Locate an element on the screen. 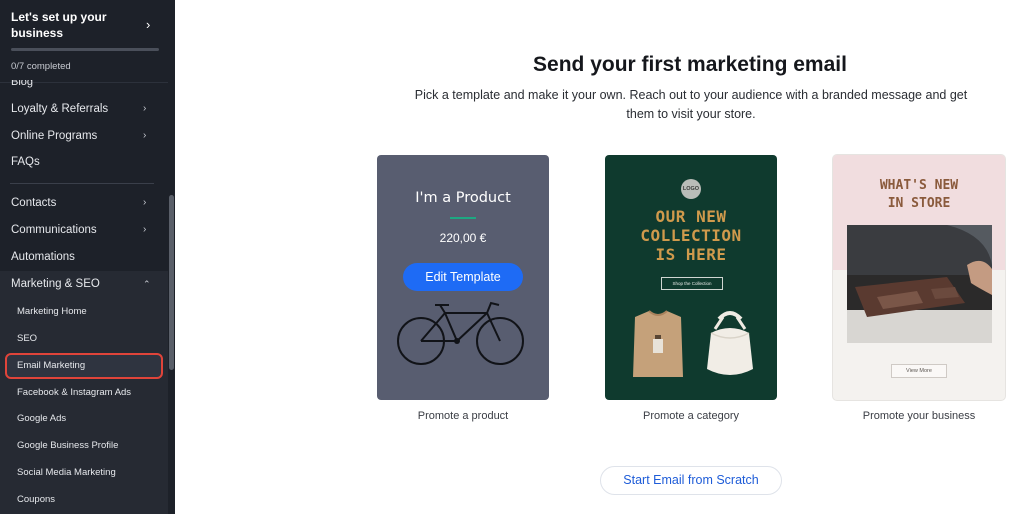 This screenshot has height=514, width=1024. product-name: I'm a Product is located at coordinates (463, 198).